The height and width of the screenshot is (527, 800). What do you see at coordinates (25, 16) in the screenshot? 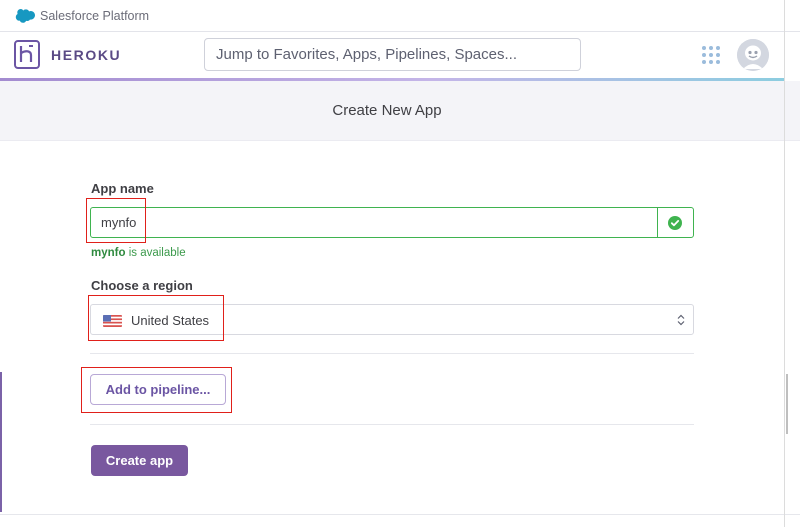
I see `salesforce-cloud-icon` at bounding box center [25, 16].